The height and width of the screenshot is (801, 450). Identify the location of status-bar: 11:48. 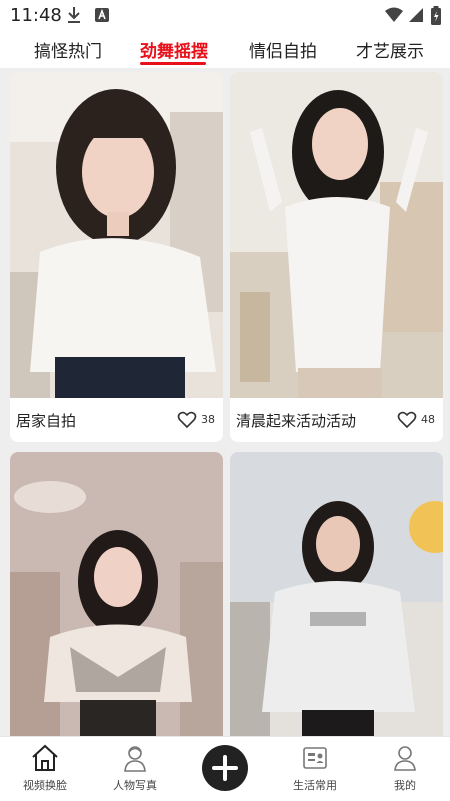
(225, 16).